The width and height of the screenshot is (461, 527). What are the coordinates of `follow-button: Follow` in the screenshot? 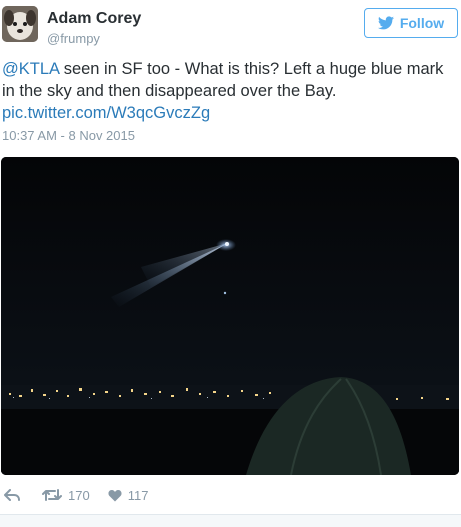 It's located at (411, 23).